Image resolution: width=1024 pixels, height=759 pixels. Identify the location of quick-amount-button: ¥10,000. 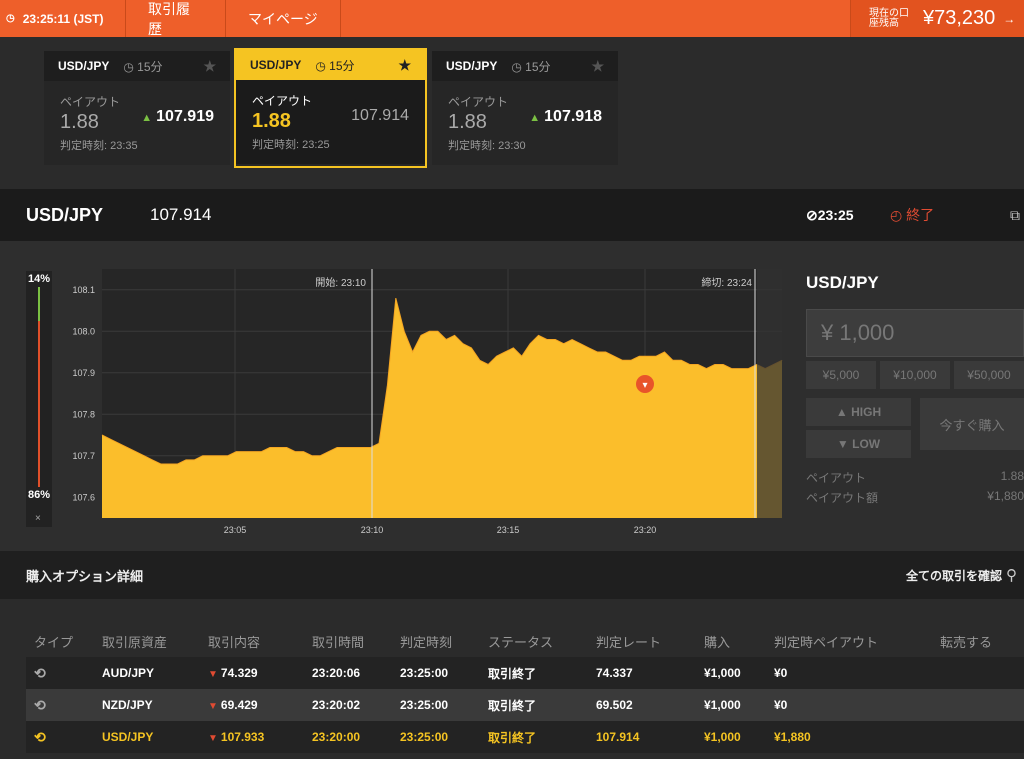
(915, 375).